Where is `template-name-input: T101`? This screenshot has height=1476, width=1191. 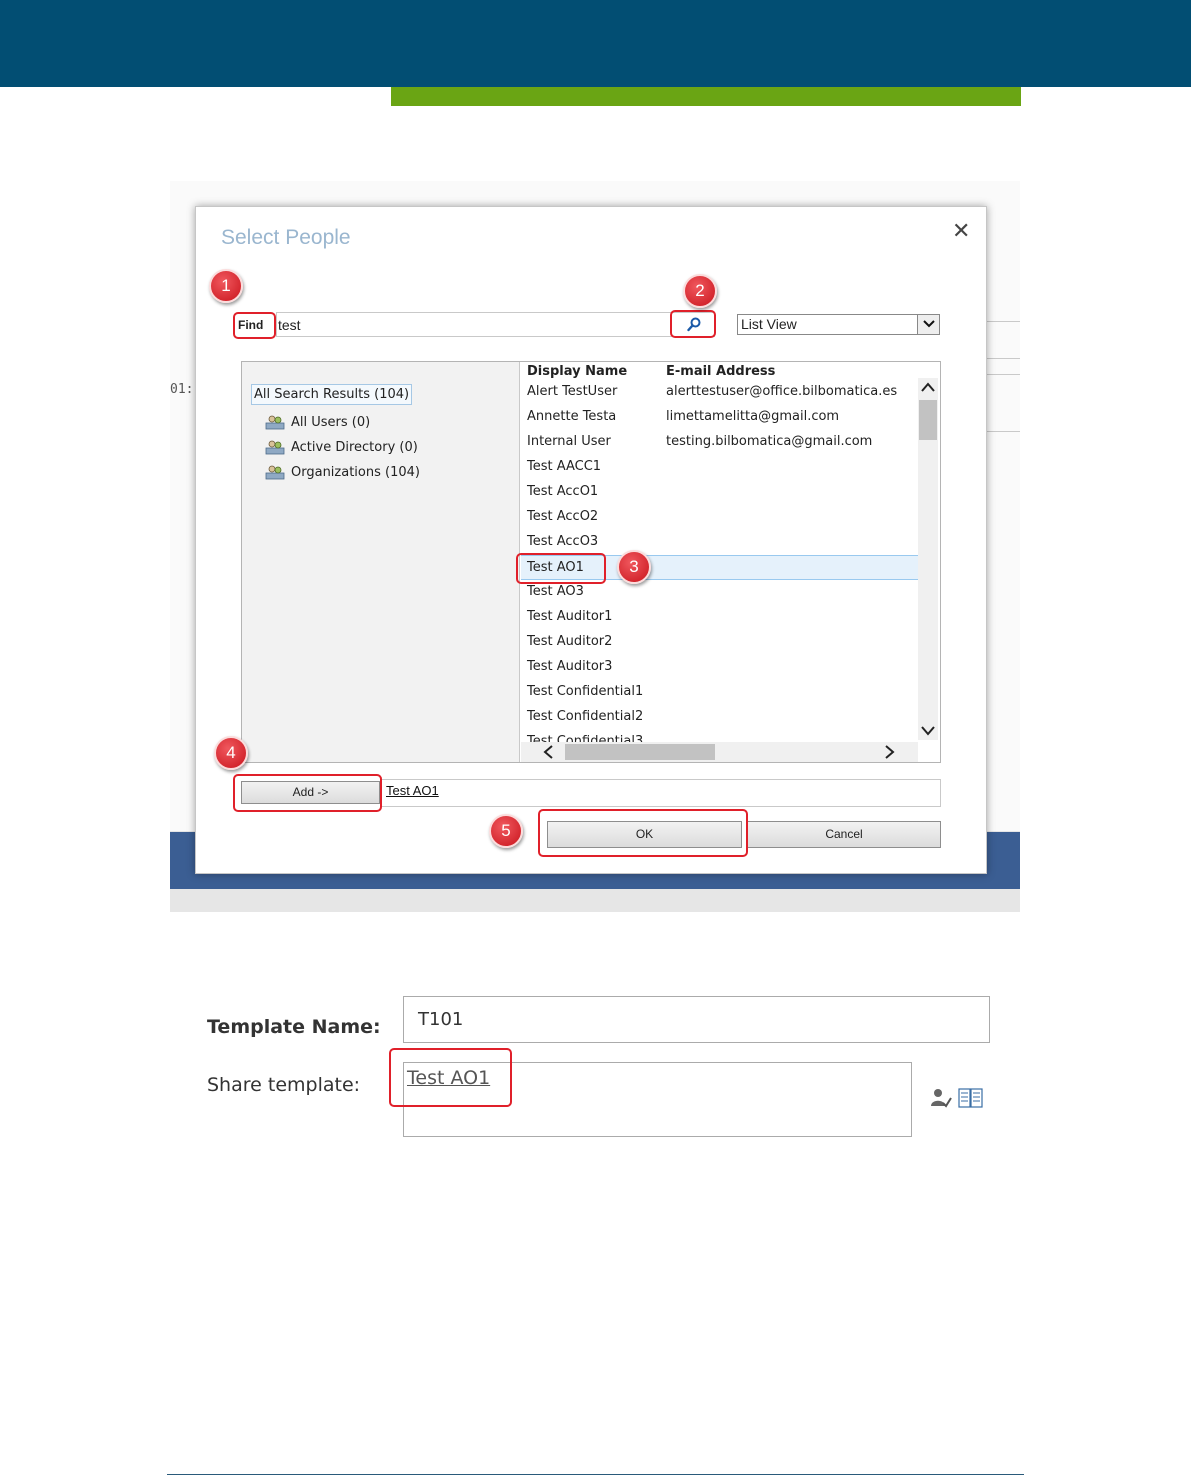 template-name-input: T101 is located at coordinates (696, 1019).